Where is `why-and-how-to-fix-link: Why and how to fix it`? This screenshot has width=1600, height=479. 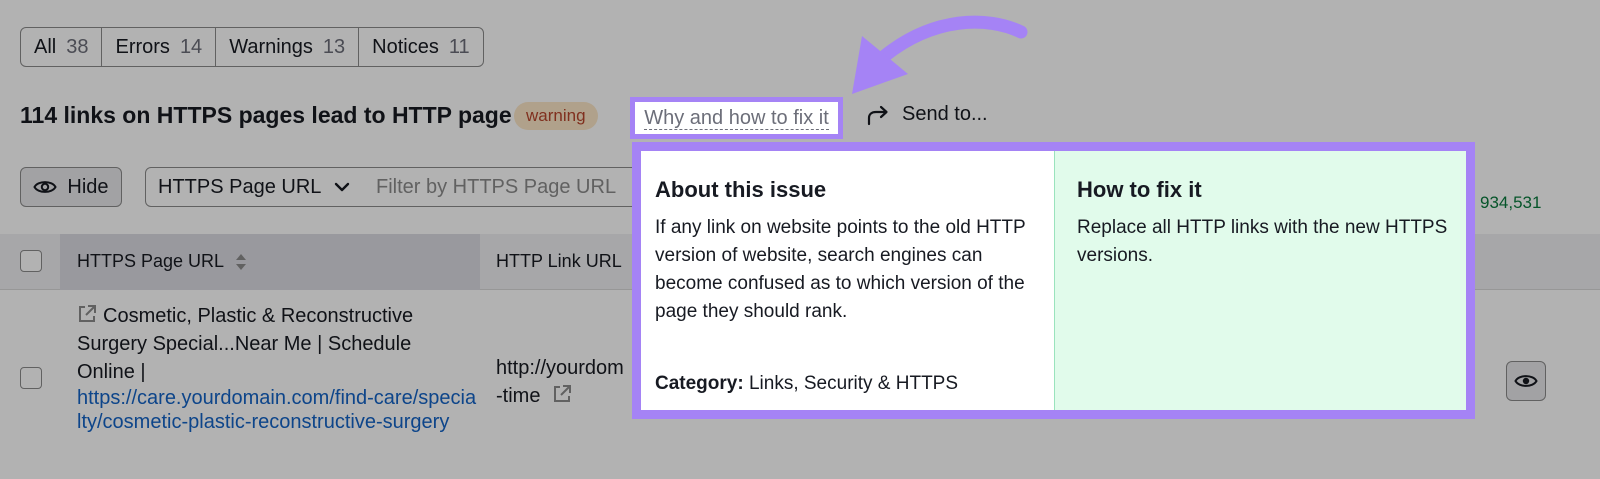 why-and-how-to-fix-link: Why and how to fix it is located at coordinates (736, 118).